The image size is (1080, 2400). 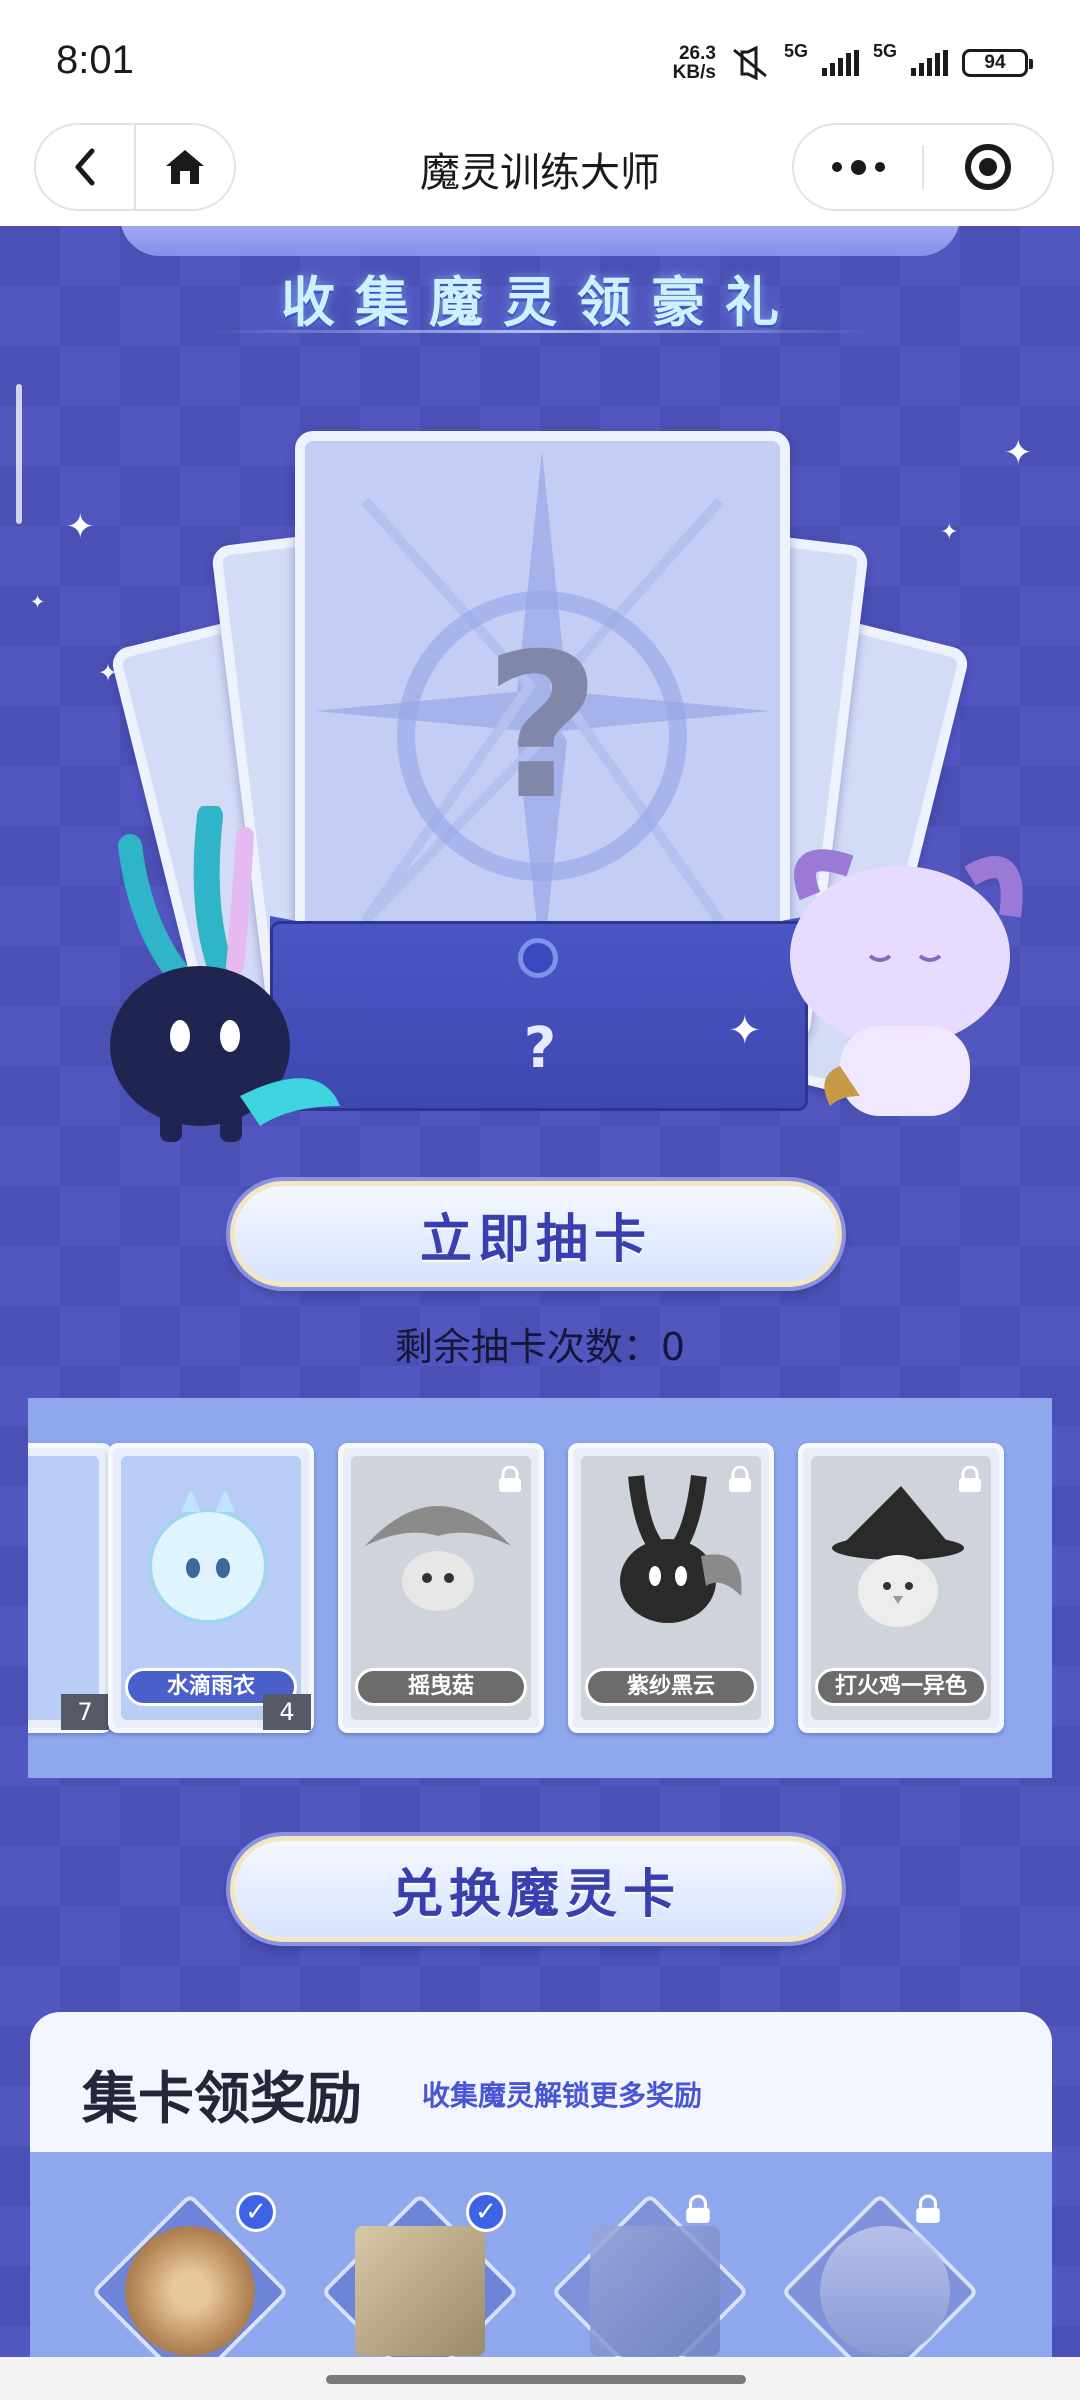 I want to click on network-speed-unit: KB/s, so click(x=694, y=72).